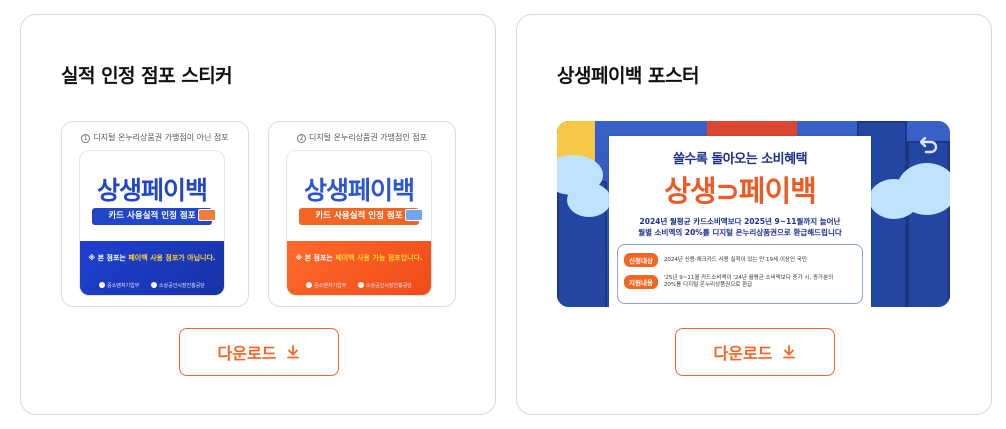  I want to click on poster-download-button: 다운로드, so click(755, 352).